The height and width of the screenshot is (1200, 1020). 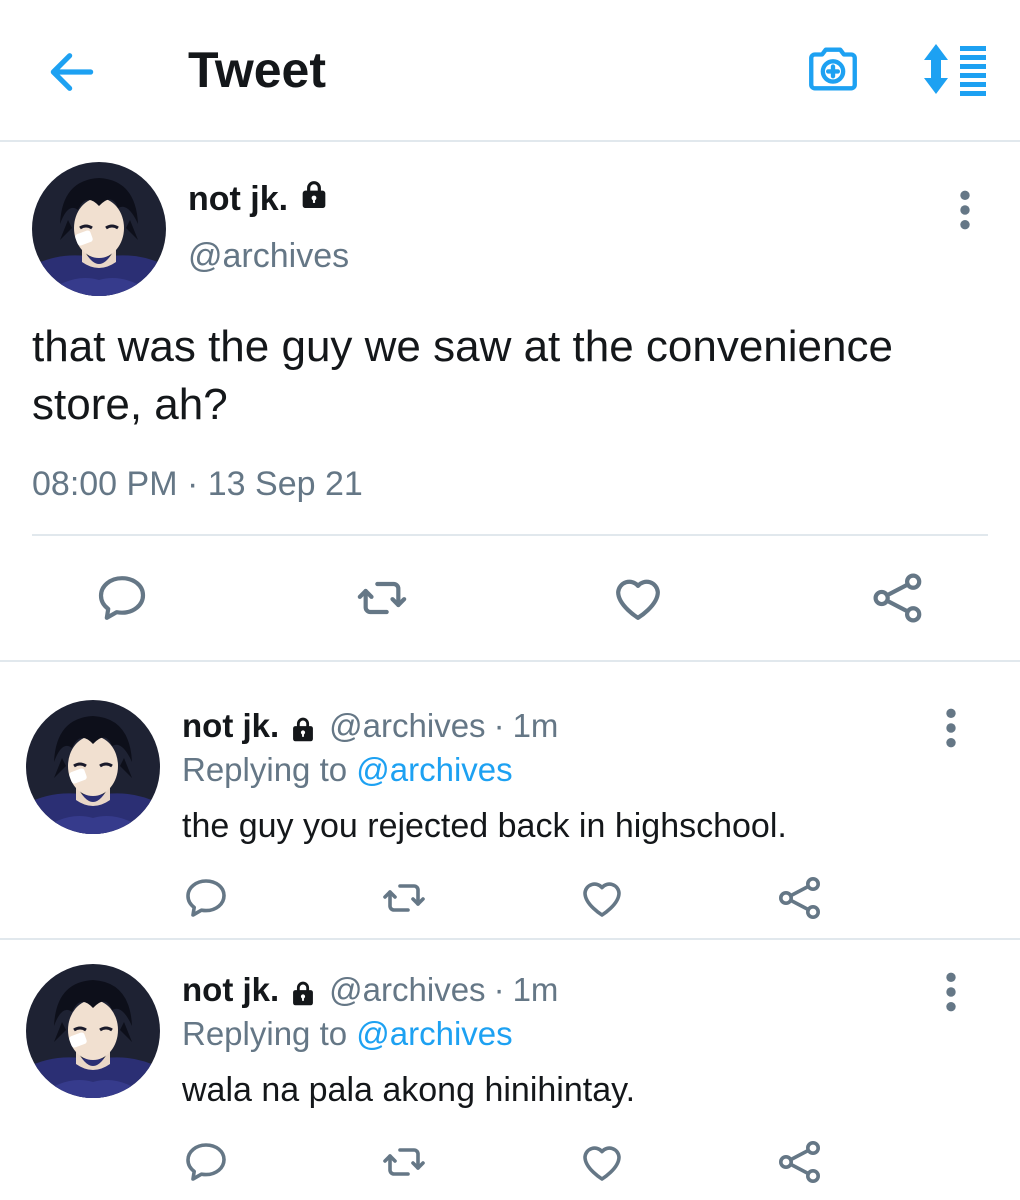 What do you see at coordinates (955, 69) in the screenshot?
I see `sort-list-icon` at bounding box center [955, 69].